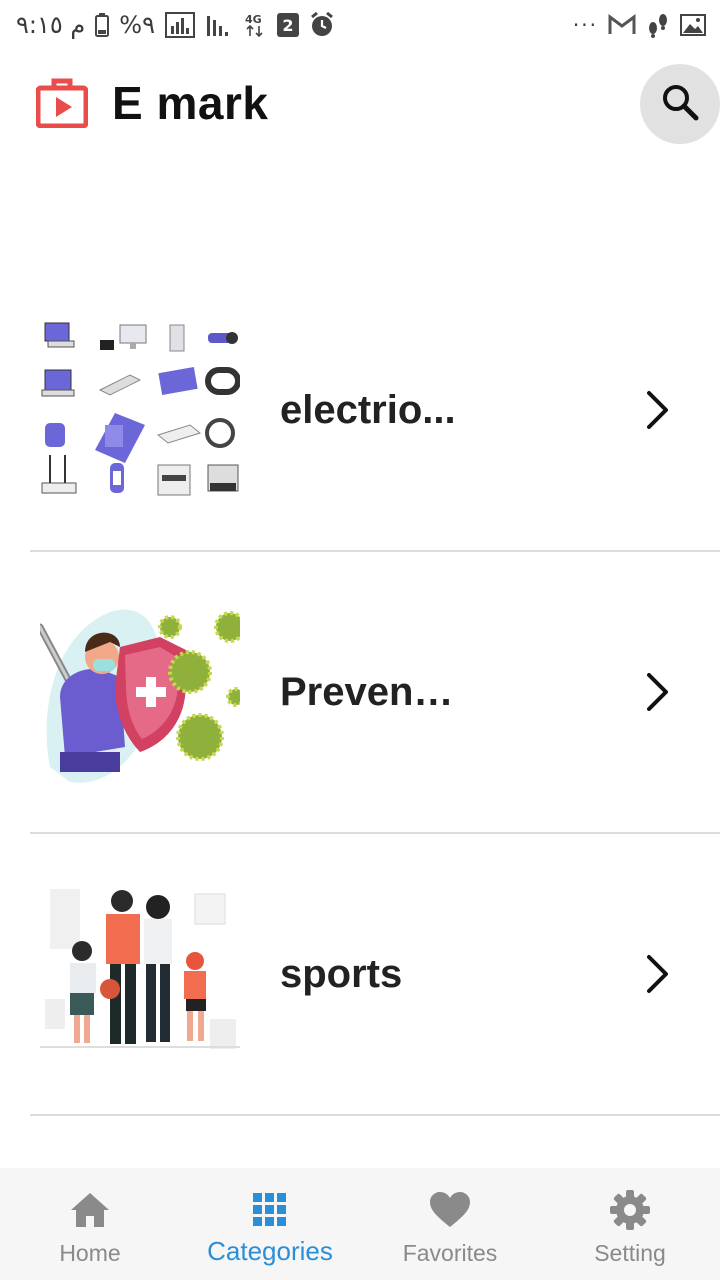  Describe the element at coordinates (140, 692) in the screenshot. I see `prevention-image` at that location.